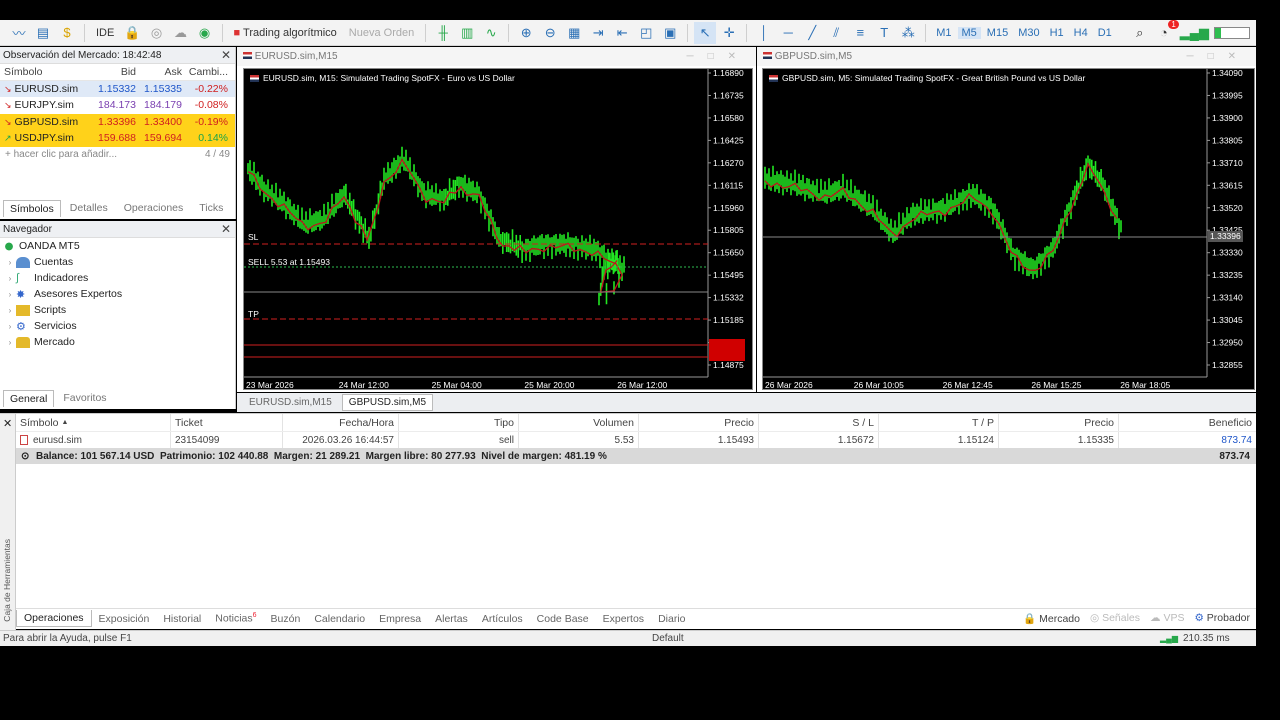  I want to click on coin-icon: $, so click(67, 33).